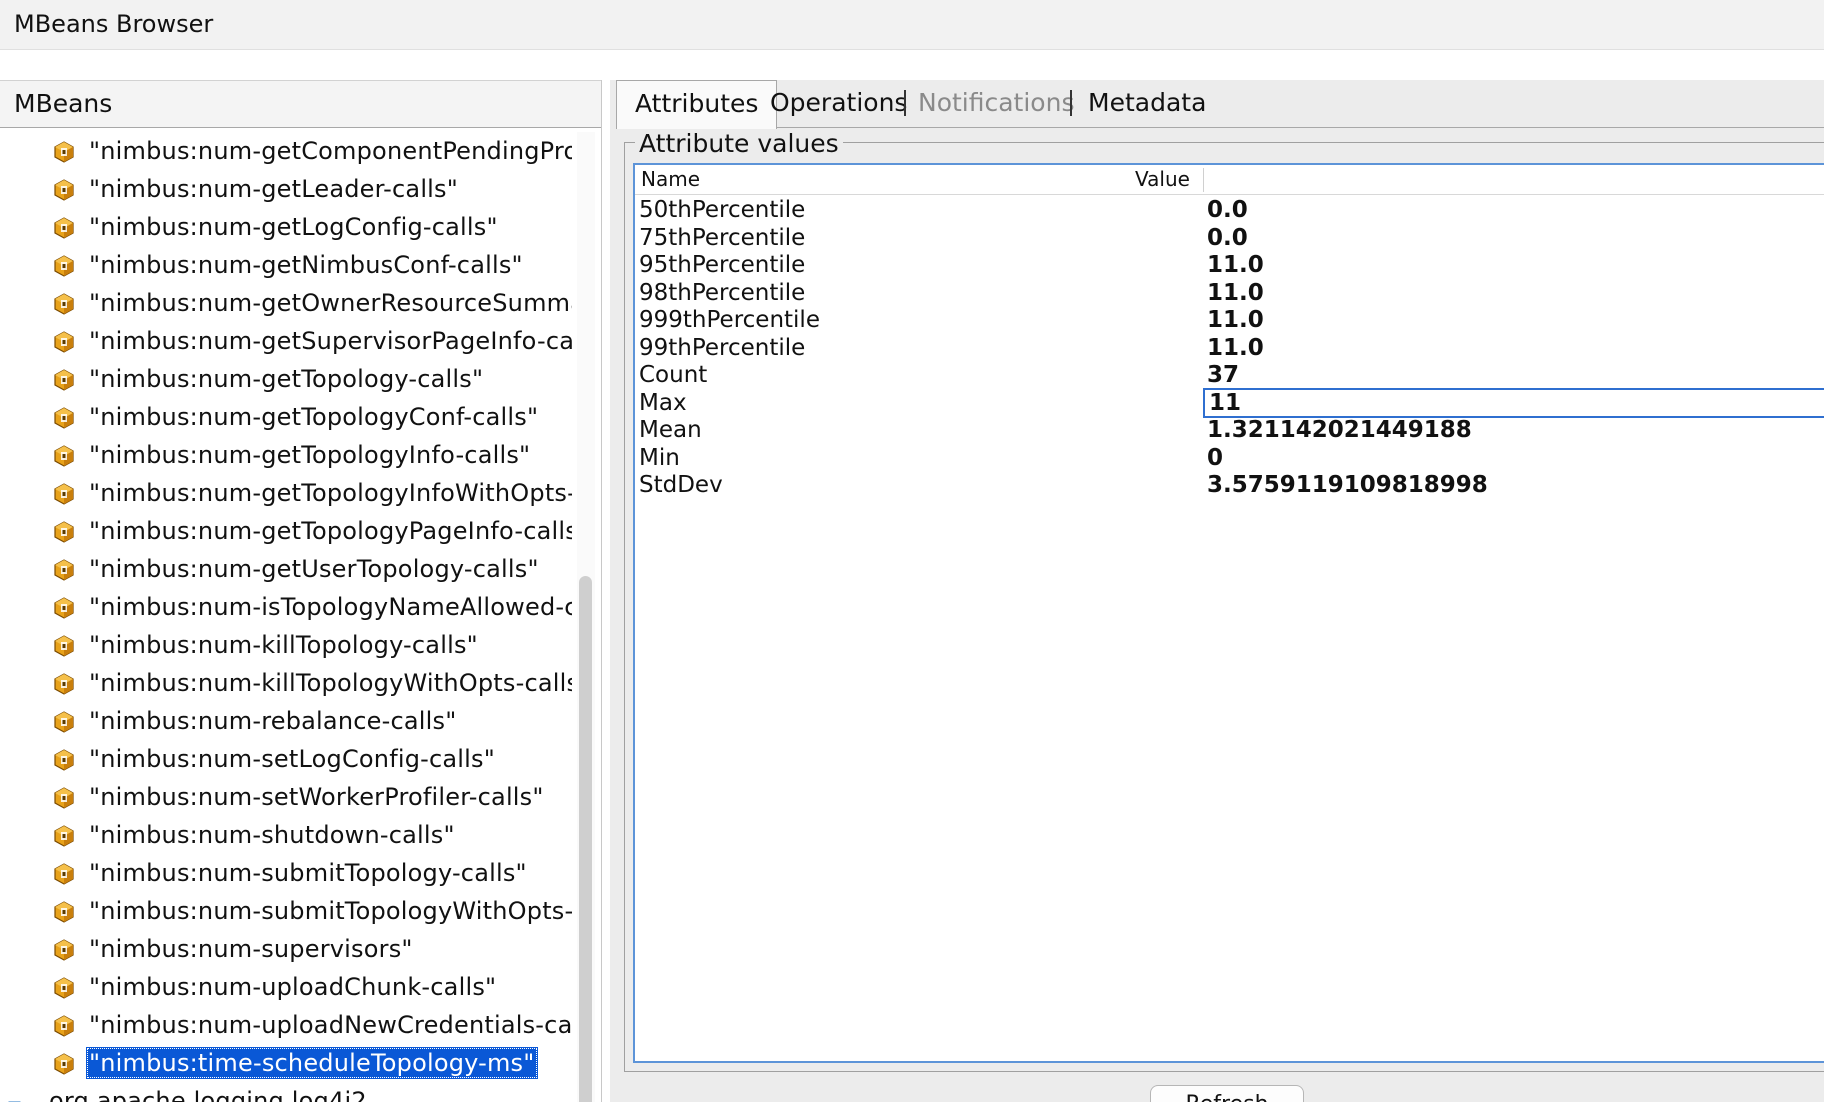  Describe the element at coordinates (1215, 458) in the screenshot. I see `attribute-value-cell: 0` at that location.